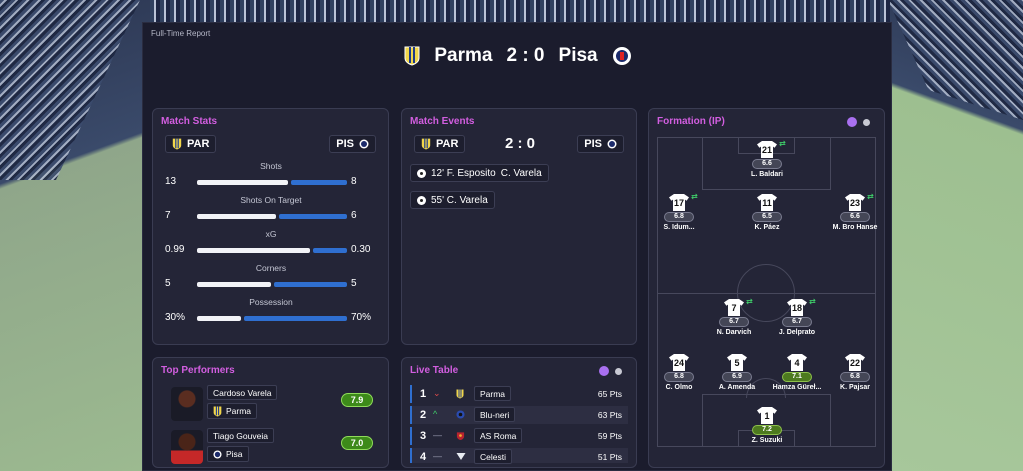 The width and height of the screenshot is (1023, 471). I want to click on shirt-icon: 7, so click(734, 307).